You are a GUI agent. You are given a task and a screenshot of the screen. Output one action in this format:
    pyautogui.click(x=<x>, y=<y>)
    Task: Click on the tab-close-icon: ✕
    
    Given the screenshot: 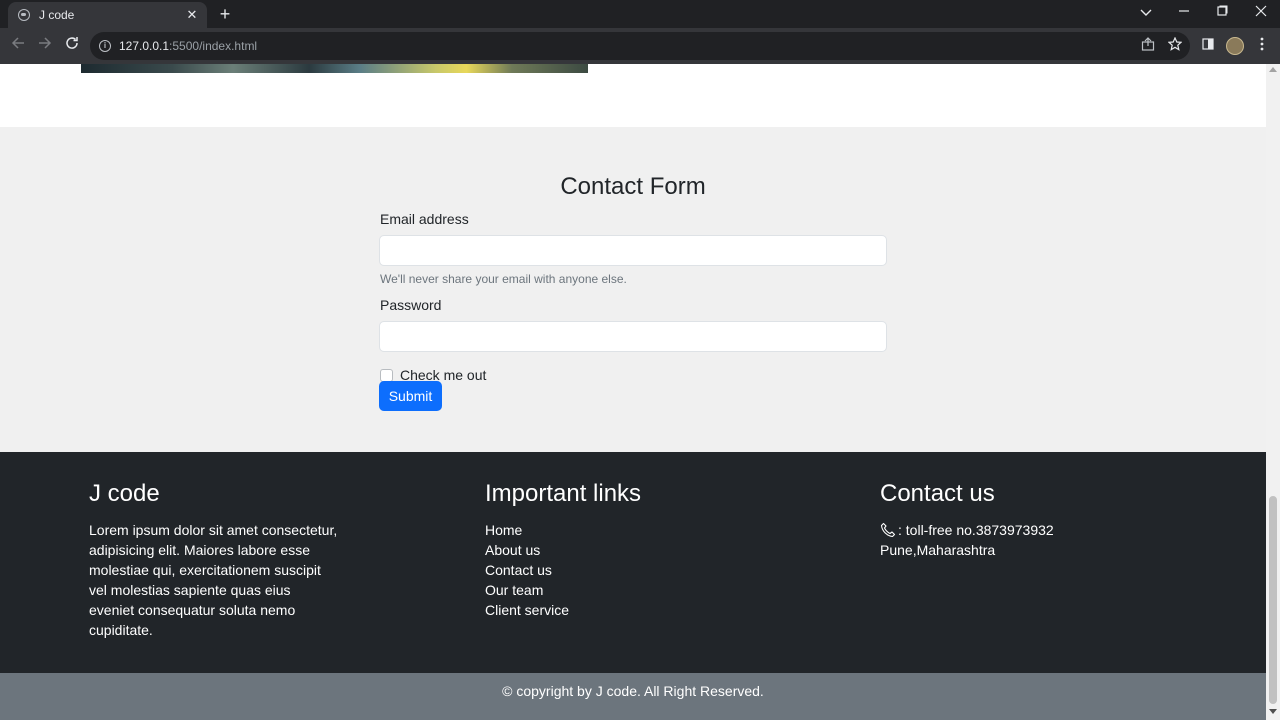 What is the action you would take?
    pyautogui.click(x=192, y=15)
    